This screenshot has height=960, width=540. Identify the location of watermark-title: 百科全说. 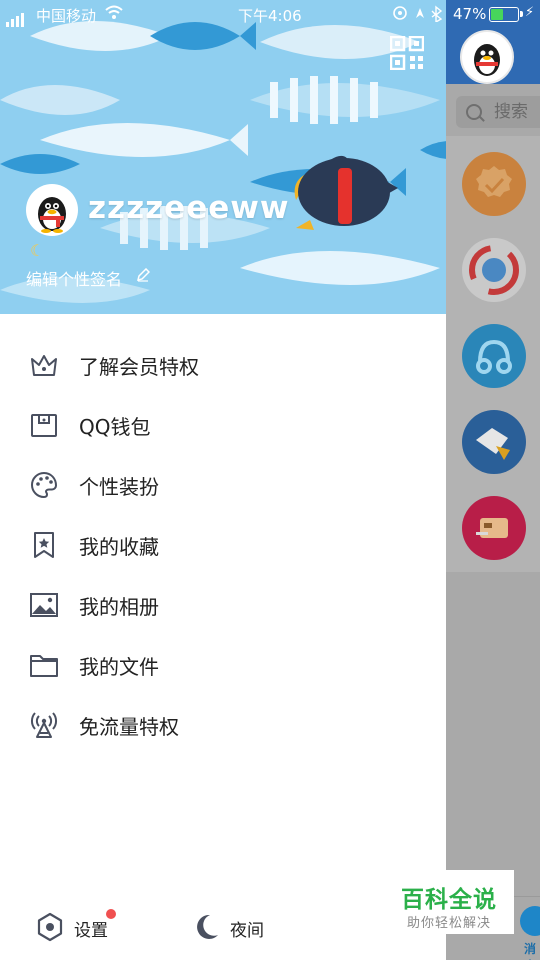
(449, 900).